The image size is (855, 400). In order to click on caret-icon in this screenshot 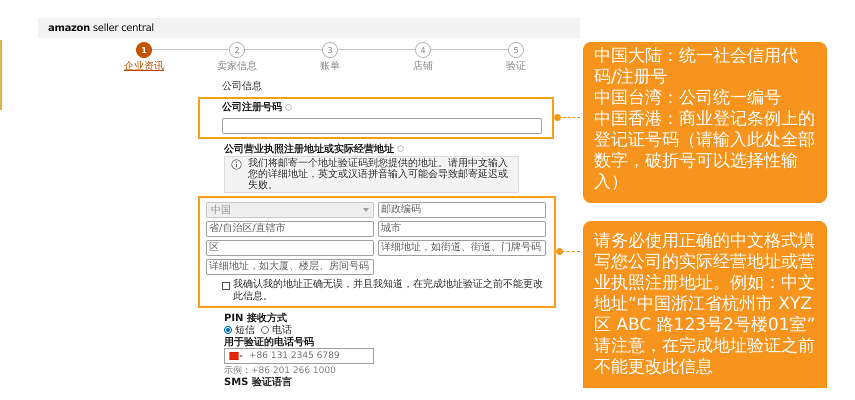, I will do `click(366, 210)`.